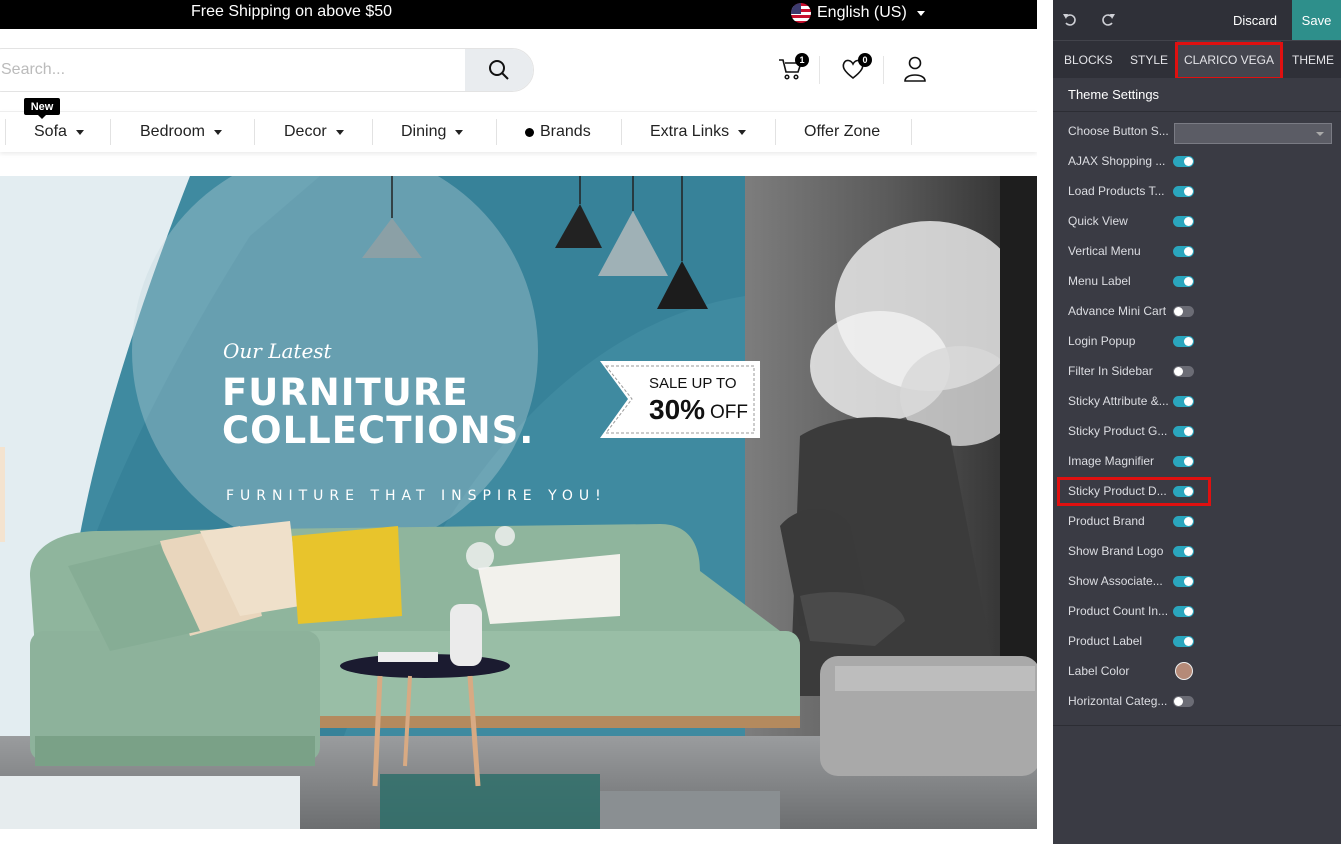  What do you see at coordinates (1253, 133) in the screenshot?
I see `button-style-select` at bounding box center [1253, 133].